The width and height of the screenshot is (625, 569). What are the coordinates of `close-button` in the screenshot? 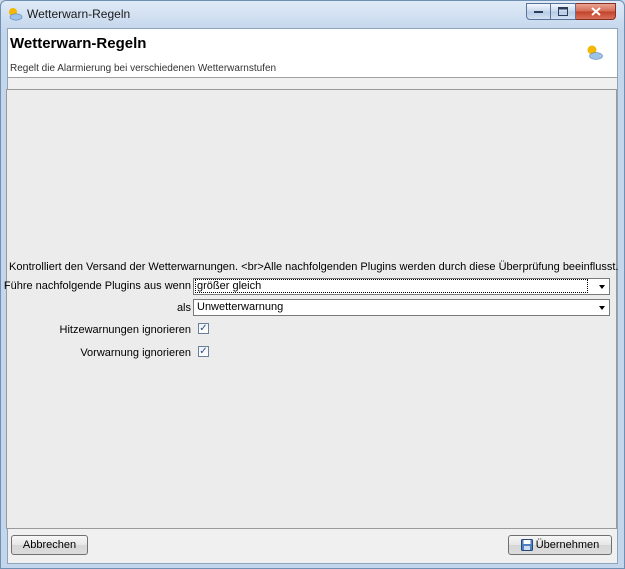 It's located at (596, 11).